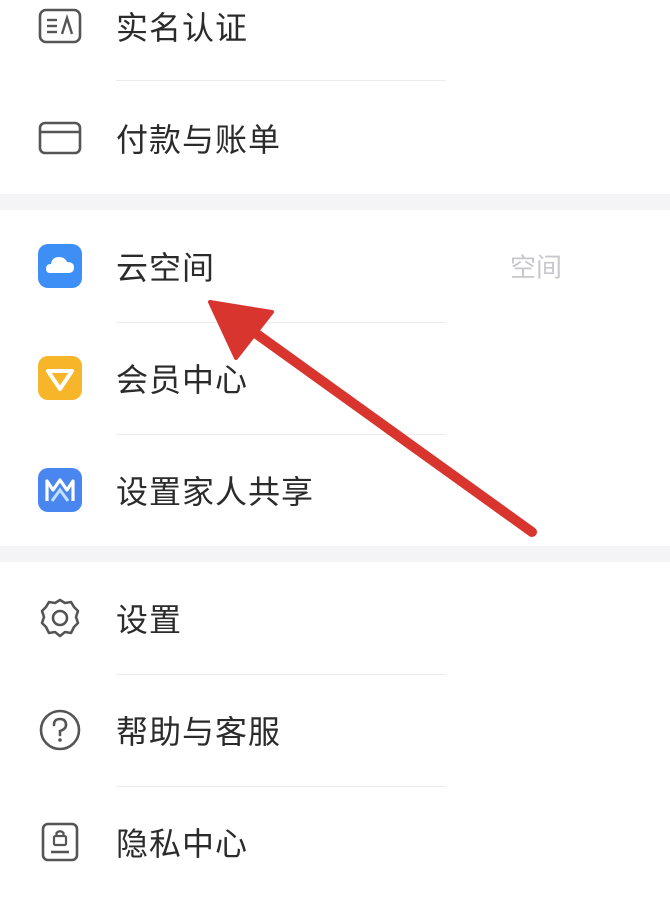 The width and height of the screenshot is (670, 910). I want to click on menu-item-label: 隐私中心, so click(182, 844).